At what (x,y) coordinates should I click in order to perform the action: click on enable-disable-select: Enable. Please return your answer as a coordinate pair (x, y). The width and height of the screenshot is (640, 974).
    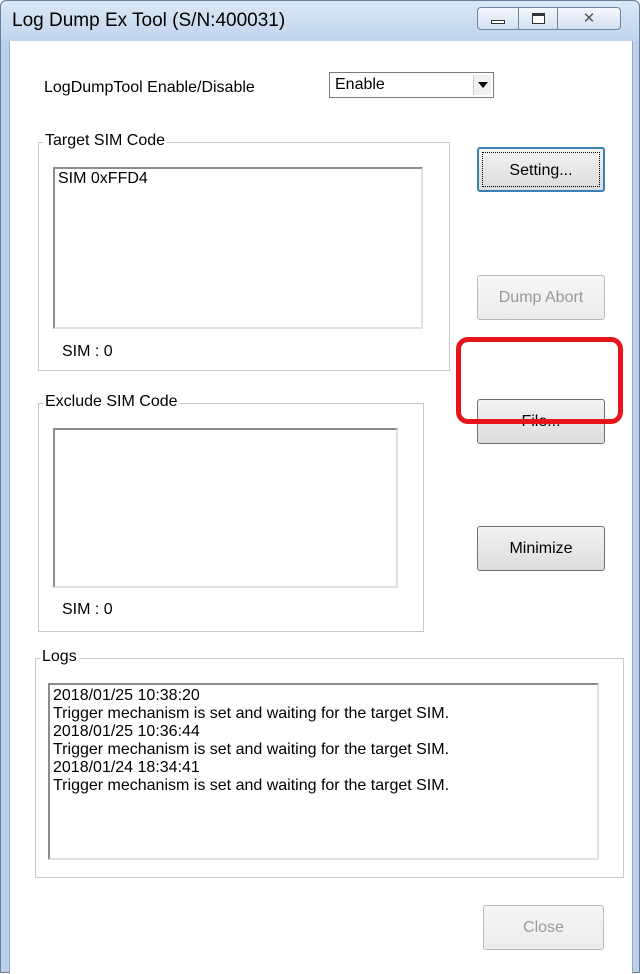
    Looking at the image, I should click on (411, 85).